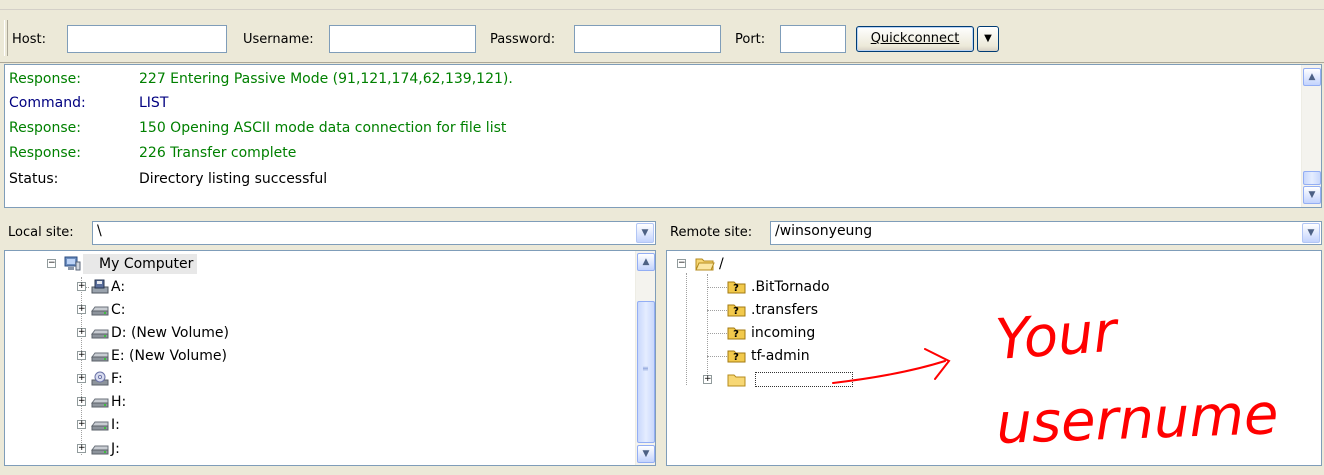  I want to click on tree-node-drive-f: + F:, so click(305, 379).